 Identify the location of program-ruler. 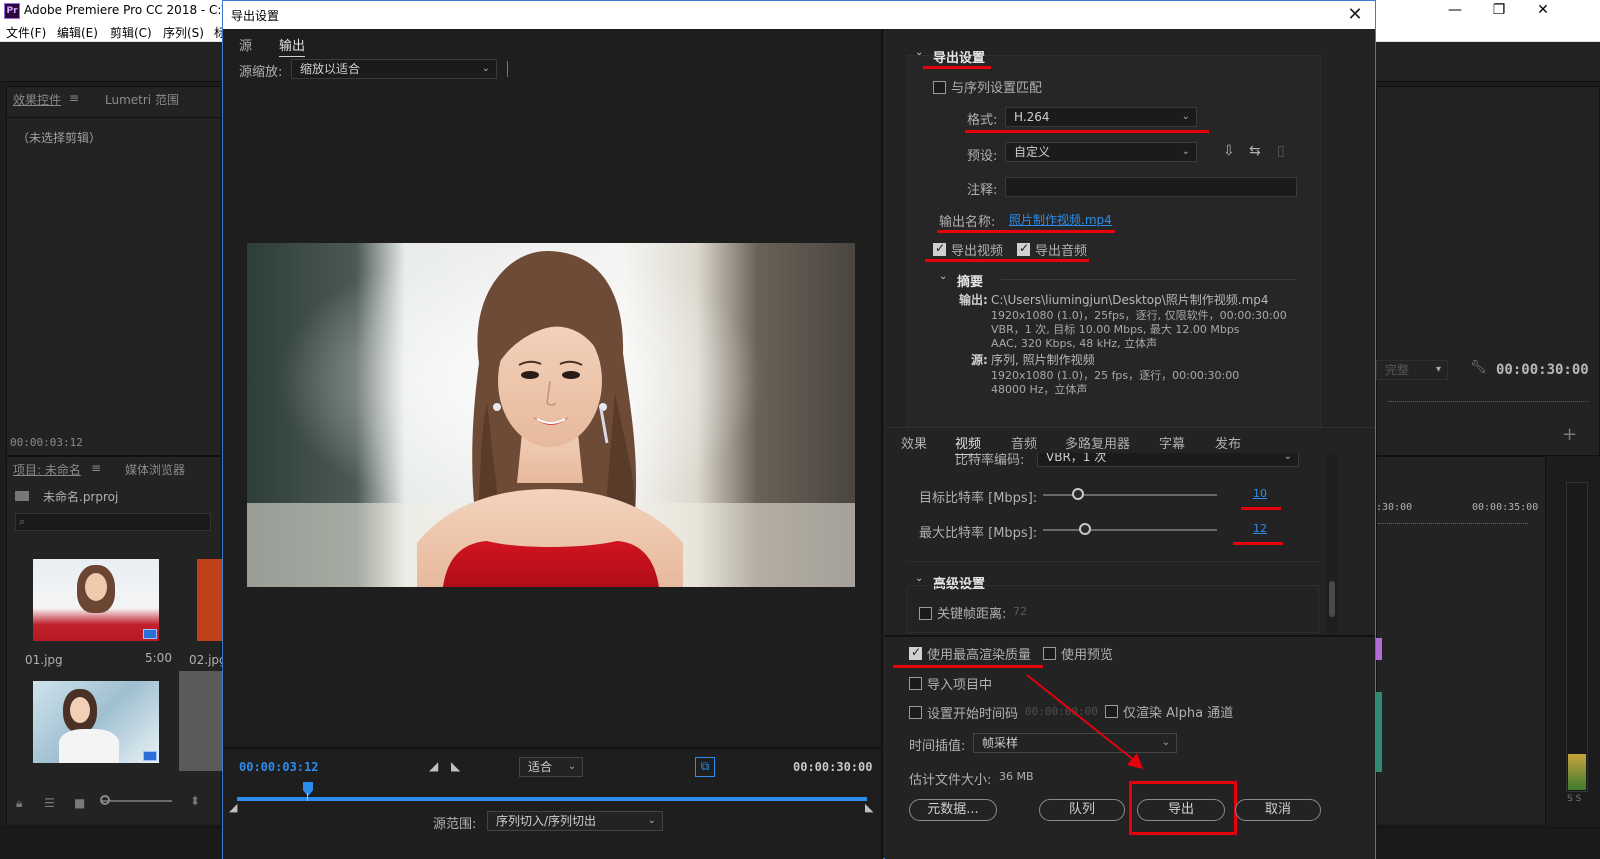
(1488, 398).